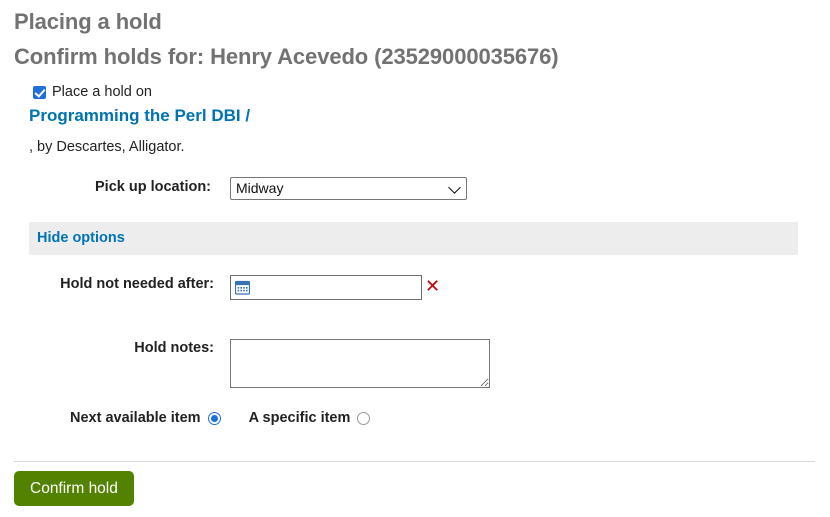 This screenshot has width=830, height=517. Describe the element at coordinates (337, 287) in the screenshot. I see `hold-expiration-input` at that location.